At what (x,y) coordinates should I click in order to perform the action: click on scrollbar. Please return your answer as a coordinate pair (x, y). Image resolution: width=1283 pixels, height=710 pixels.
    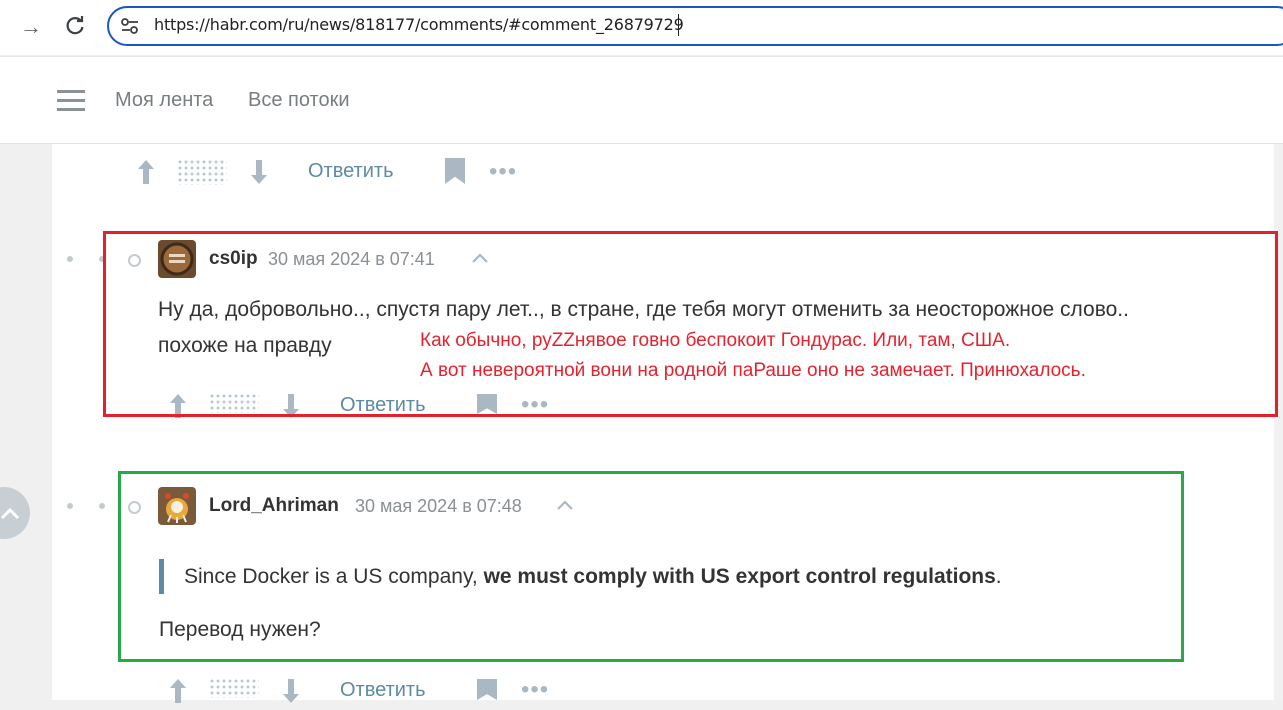
    Looking at the image, I should click on (1278, 422).